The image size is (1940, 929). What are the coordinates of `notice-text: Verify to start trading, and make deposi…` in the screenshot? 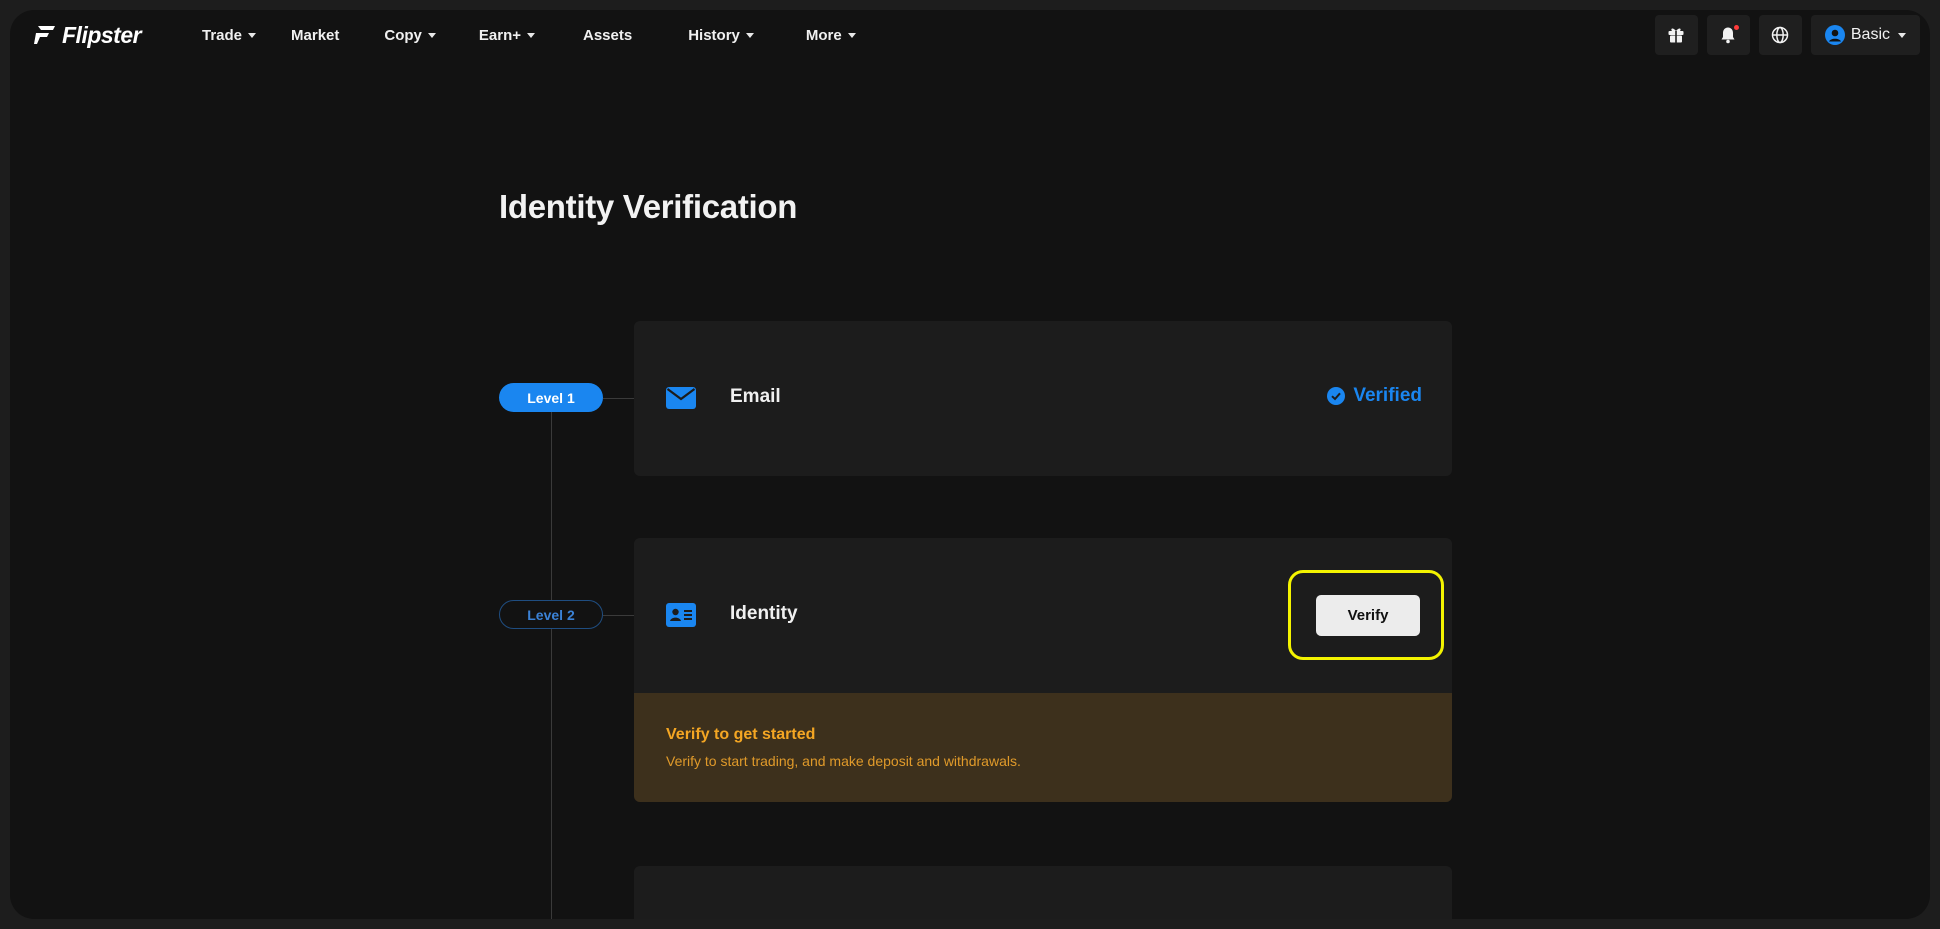 It's located at (843, 761).